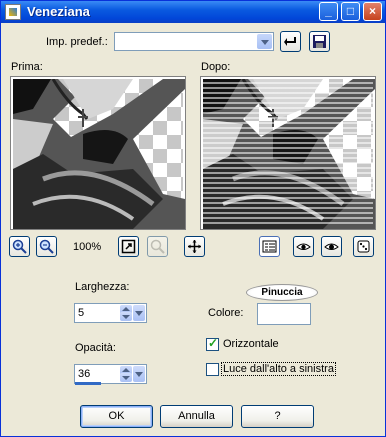 Image resolution: width=386 pixels, height=437 pixels. I want to click on expand-icon, so click(128, 246).